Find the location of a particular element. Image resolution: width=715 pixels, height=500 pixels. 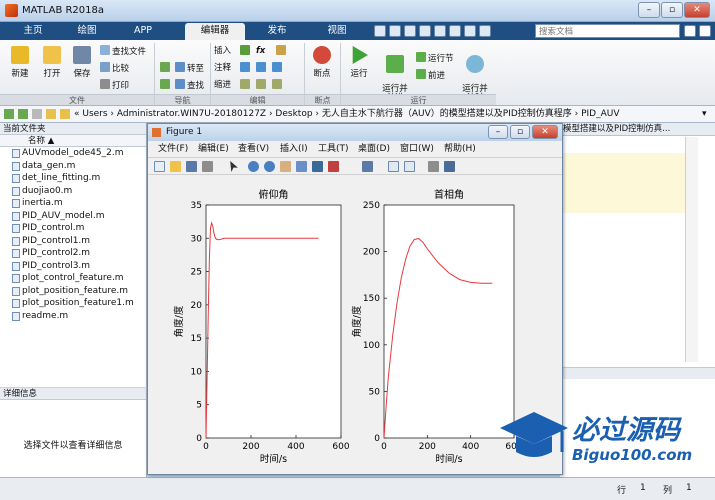

colorbar-icon is located at coordinates (393, 166).